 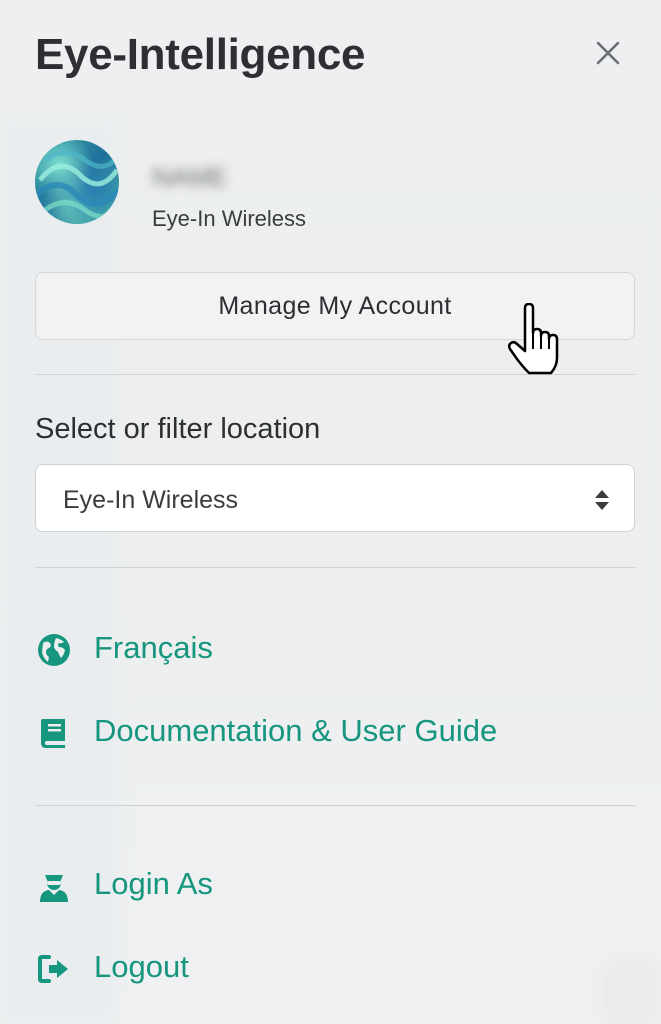 What do you see at coordinates (335, 182) in the screenshot?
I see `user-profile: NAME Eye-In Wireless` at bounding box center [335, 182].